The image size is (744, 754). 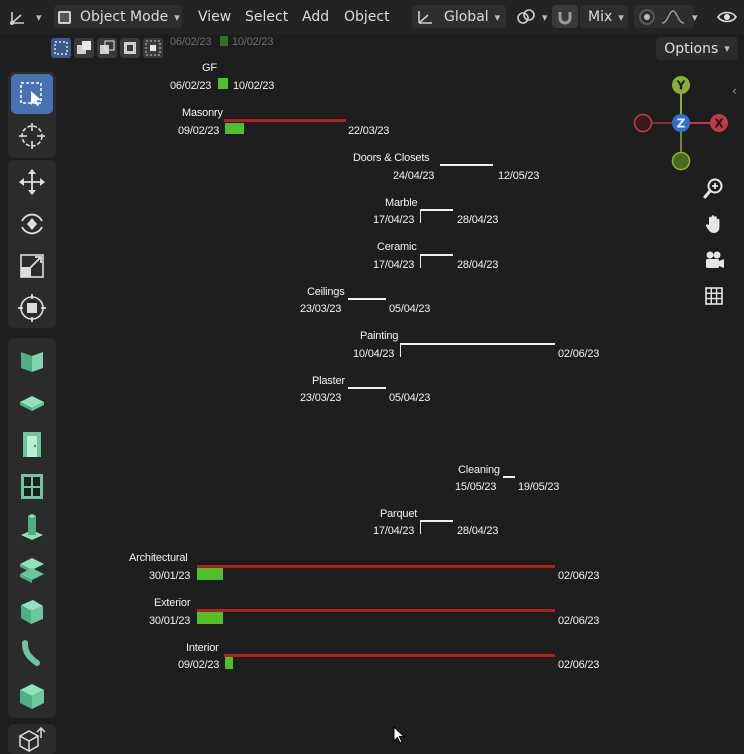 I want to click on neg-x-axis-handle, so click(x=643, y=123).